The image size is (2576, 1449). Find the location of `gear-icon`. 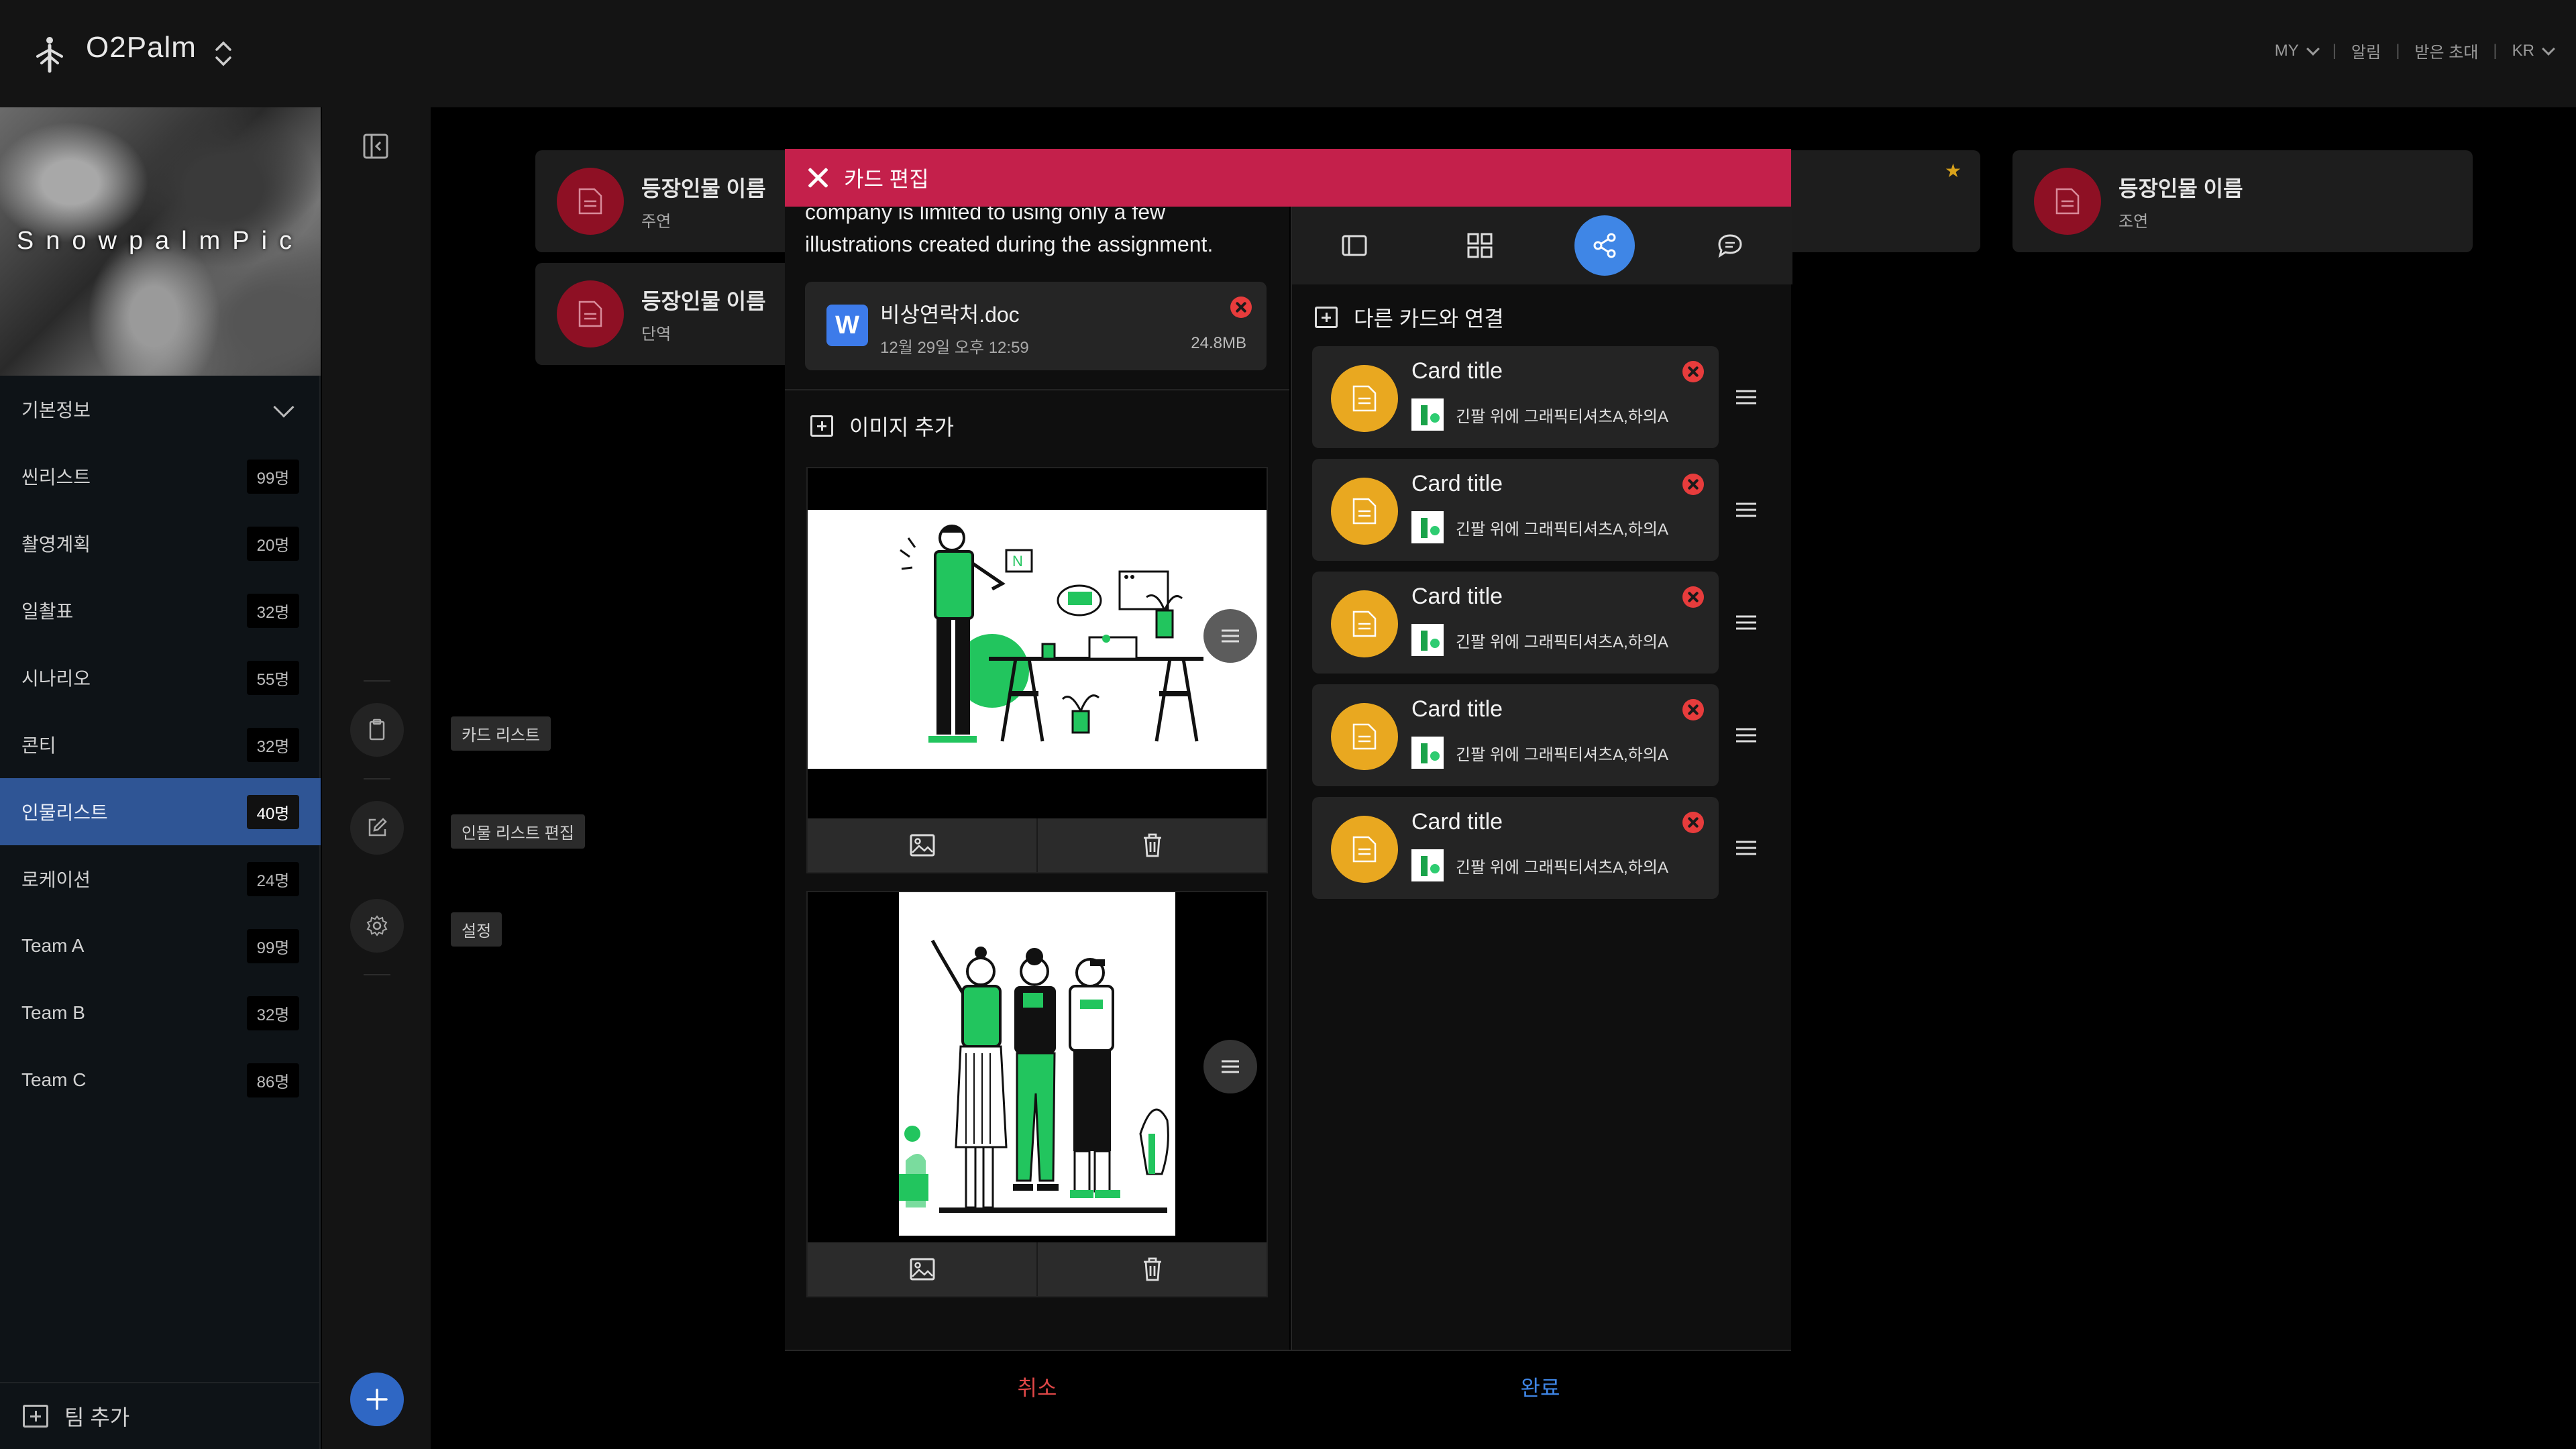

gear-icon is located at coordinates (377, 925).